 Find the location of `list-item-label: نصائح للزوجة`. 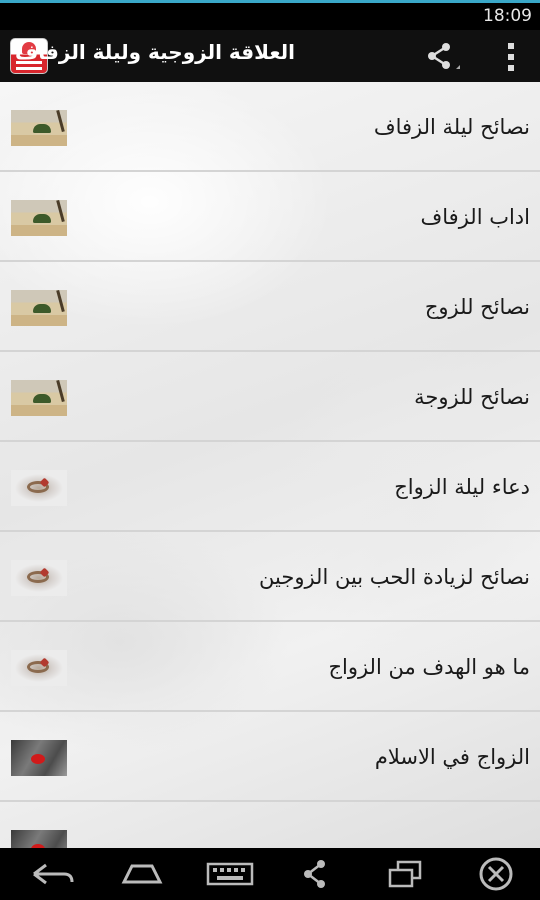

list-item-label: نصائح للزوجة is located at coordinates (472, 397).